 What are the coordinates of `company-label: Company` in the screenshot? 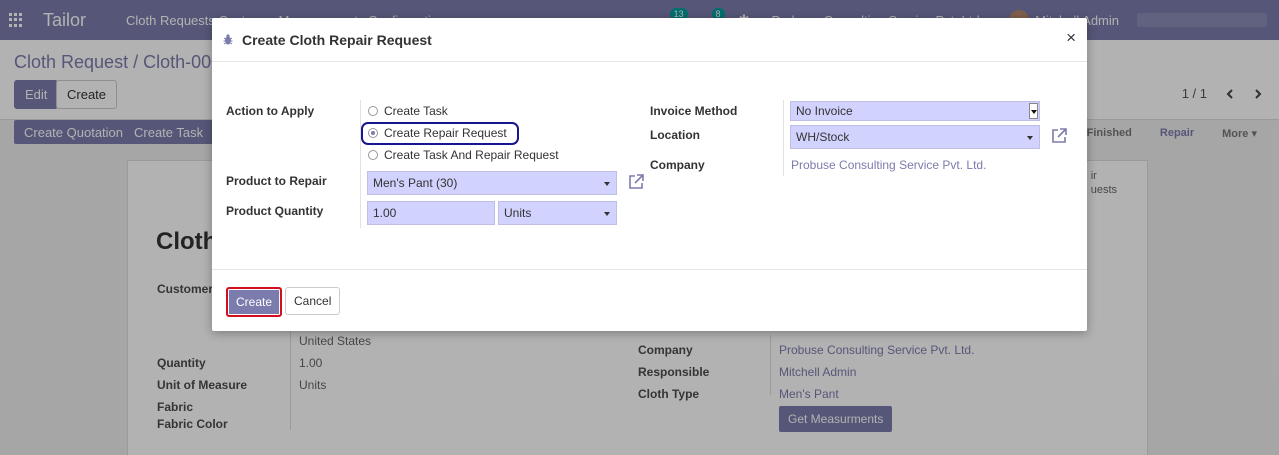 It's located at (677, 165).